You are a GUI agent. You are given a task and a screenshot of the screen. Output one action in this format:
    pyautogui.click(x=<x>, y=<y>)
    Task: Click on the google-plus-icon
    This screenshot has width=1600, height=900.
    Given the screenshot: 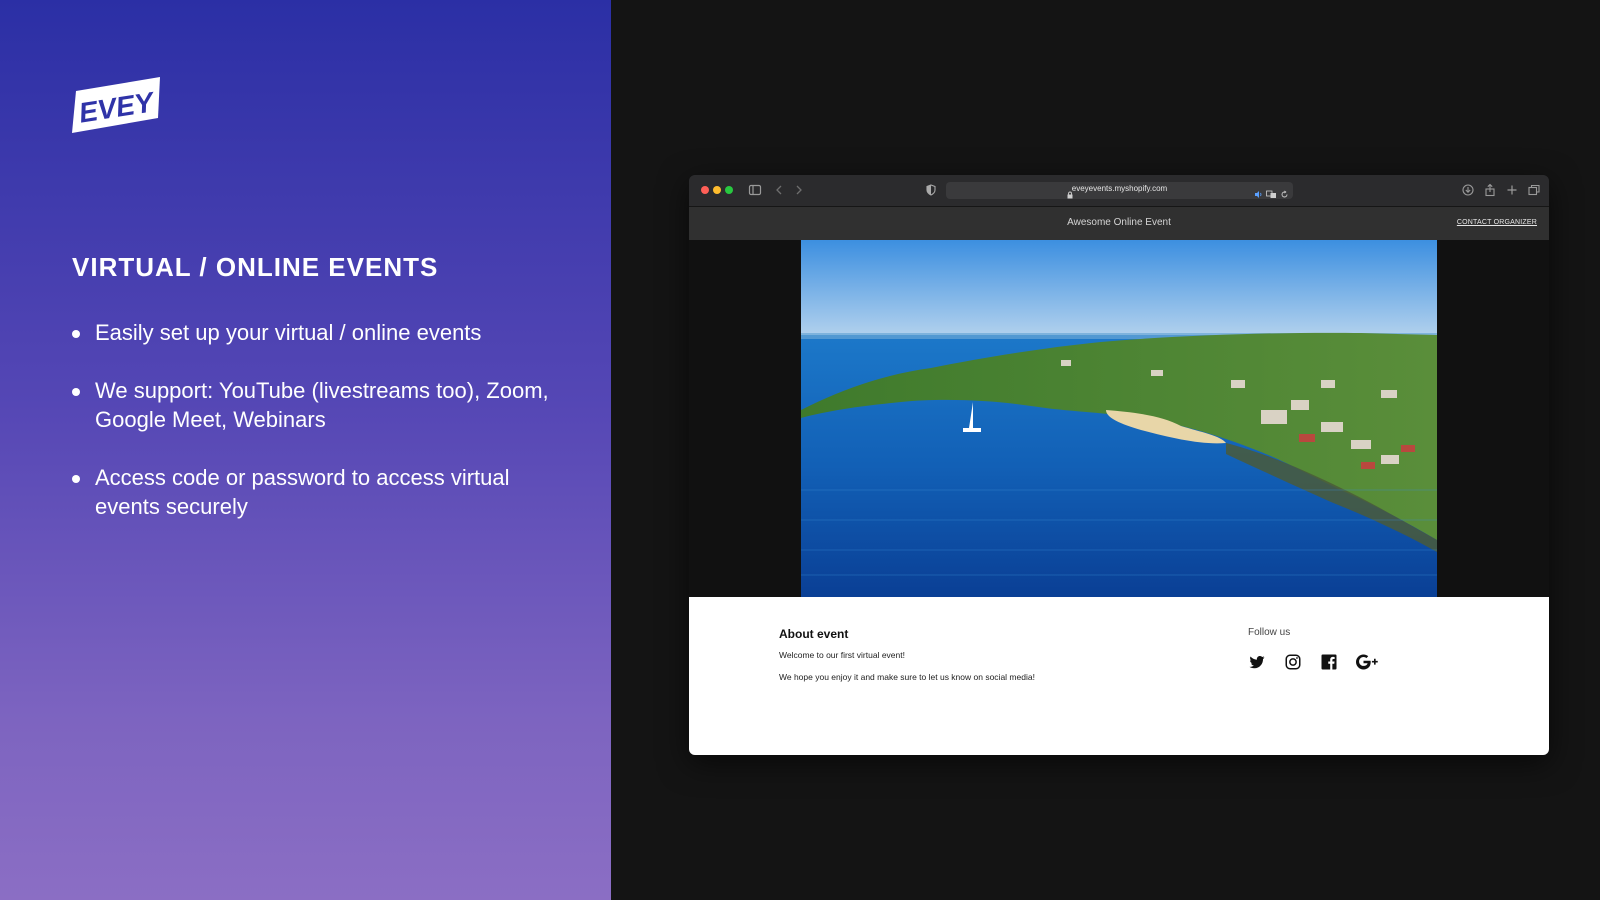 What is the action you would take?
    pyautogui.click(x=1368, y=664)
    